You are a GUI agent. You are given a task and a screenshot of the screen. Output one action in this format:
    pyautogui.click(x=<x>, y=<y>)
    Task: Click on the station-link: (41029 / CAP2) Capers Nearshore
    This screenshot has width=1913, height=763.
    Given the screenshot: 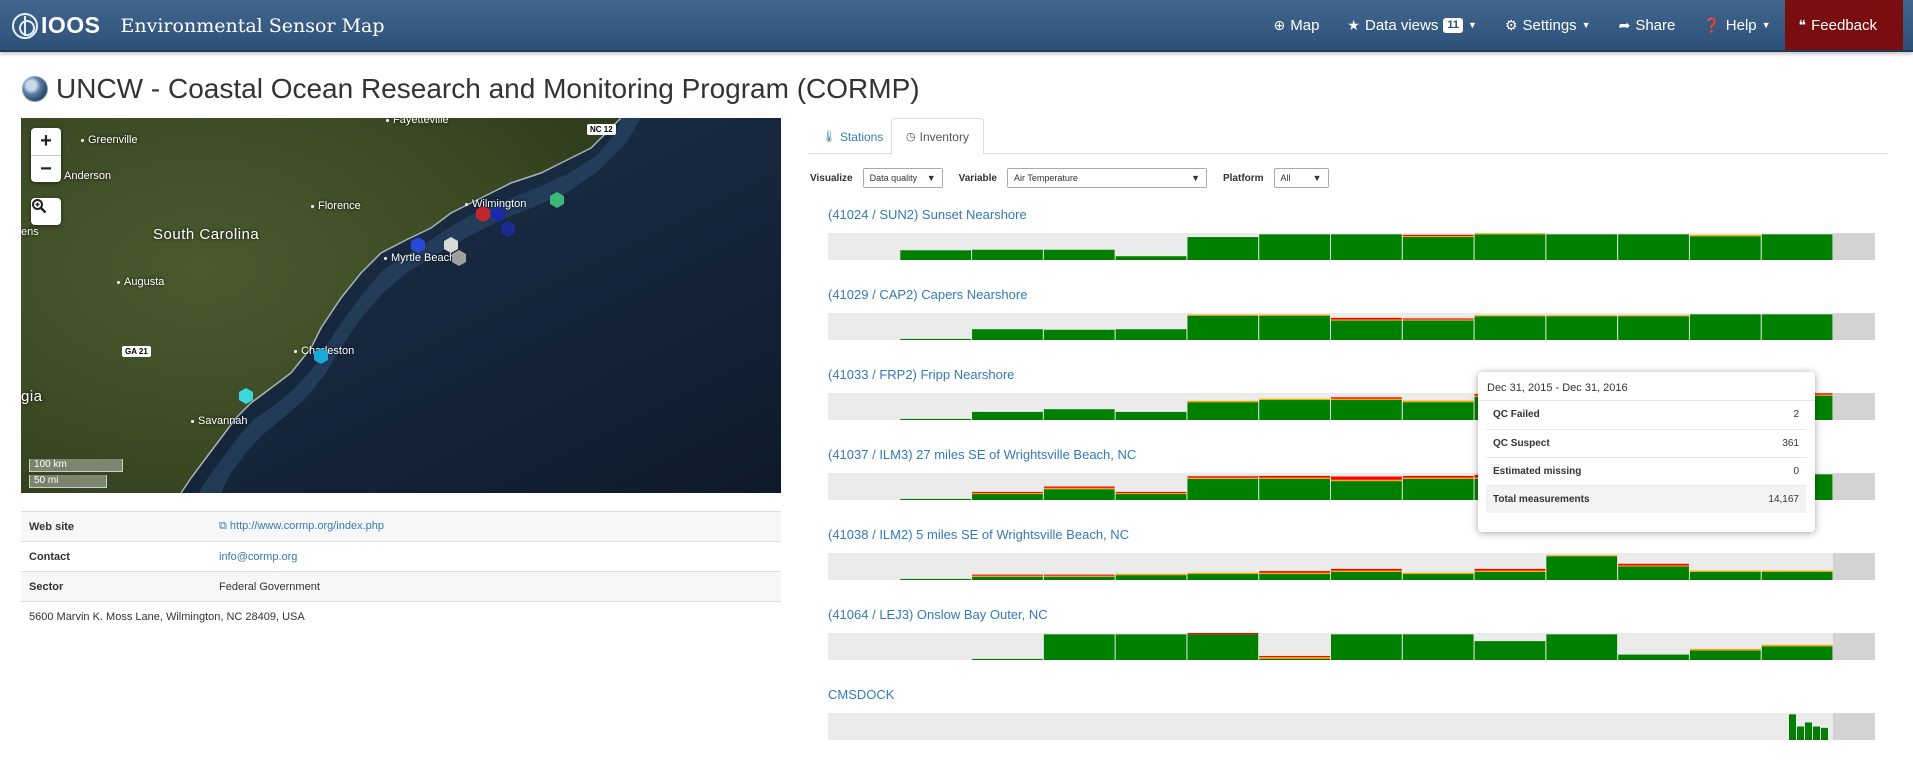 What is the action you would take?
    pyautogui.click(x=927, y=294)
    